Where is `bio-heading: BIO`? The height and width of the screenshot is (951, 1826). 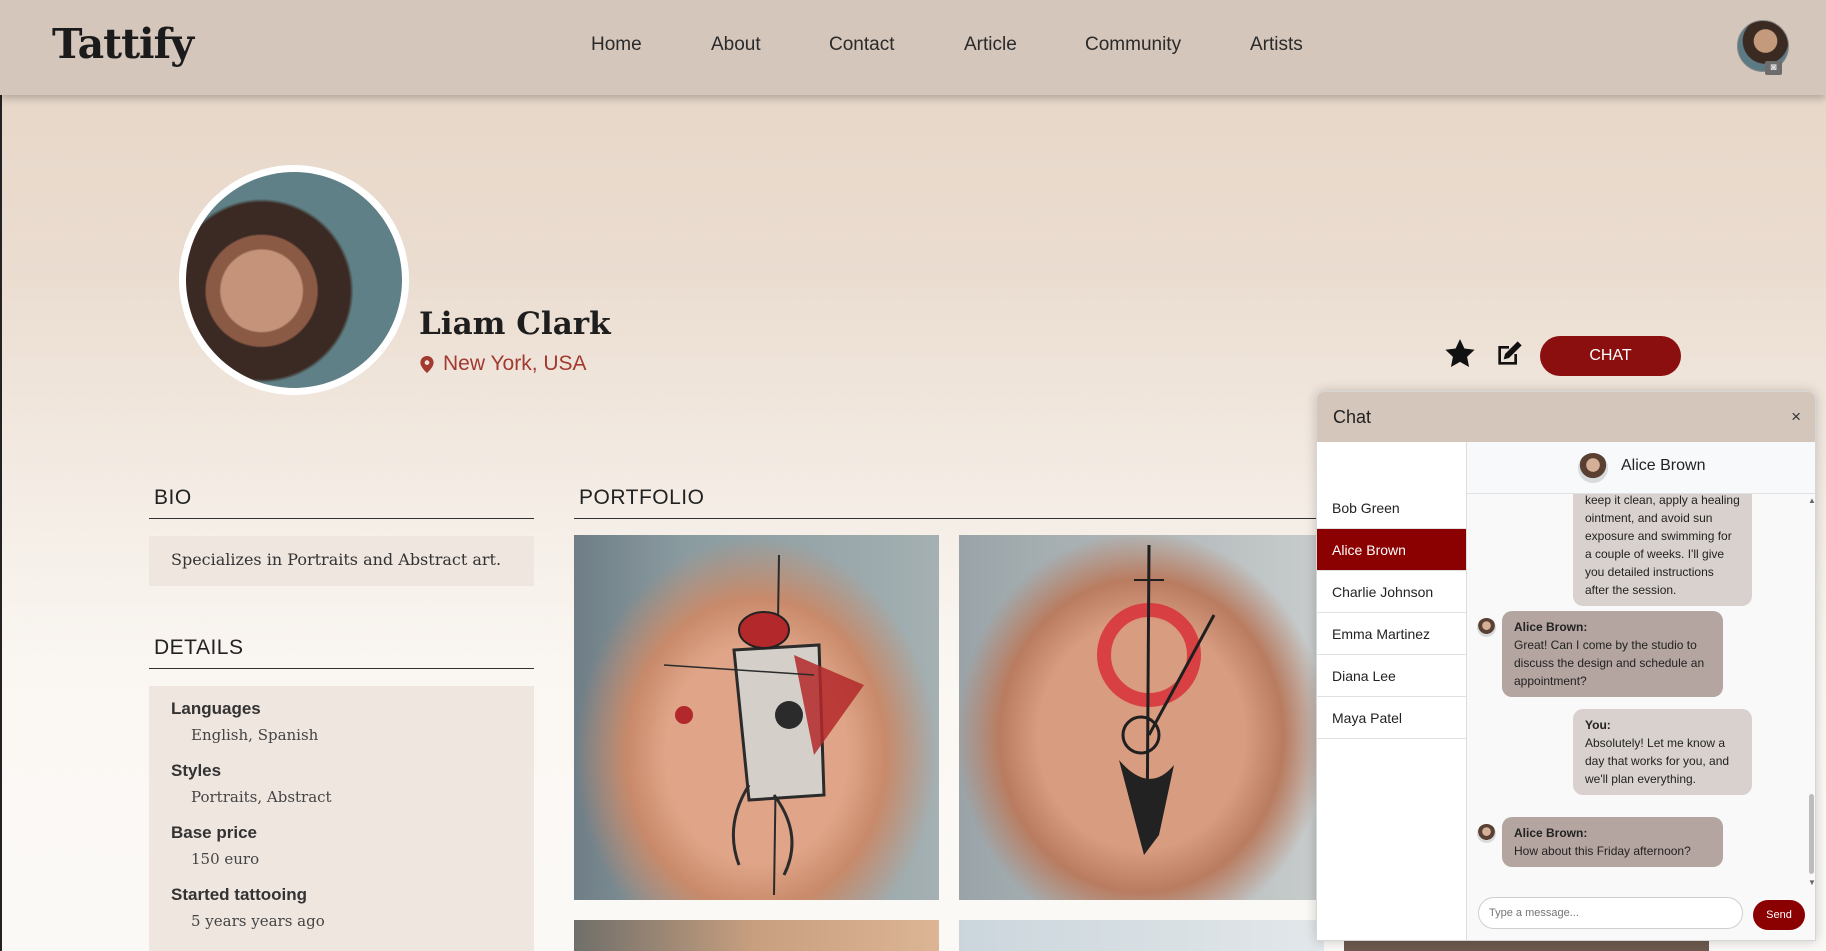
bio-heading: BIO is located at coordinates (341, 502).